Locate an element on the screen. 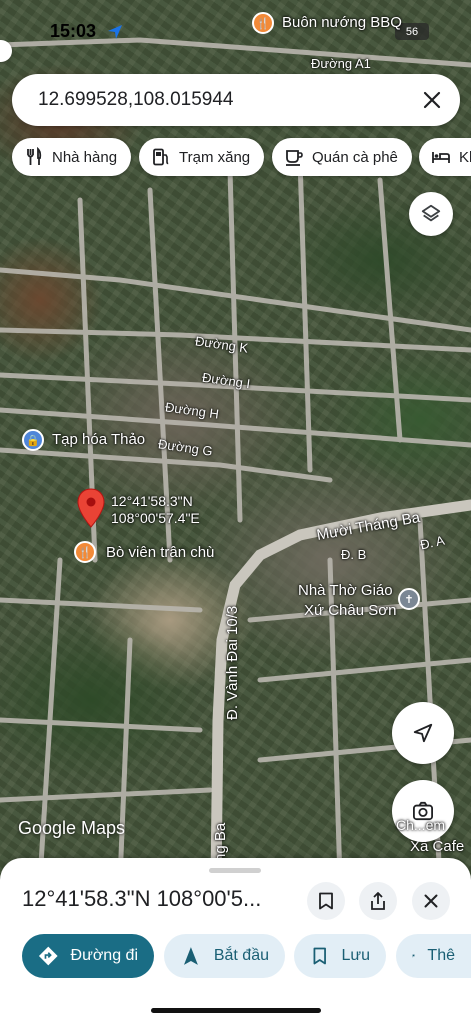 The height and width of the screenshot is (1024, 471). directions-label: Đường đi is located at coordinates (104, 955).